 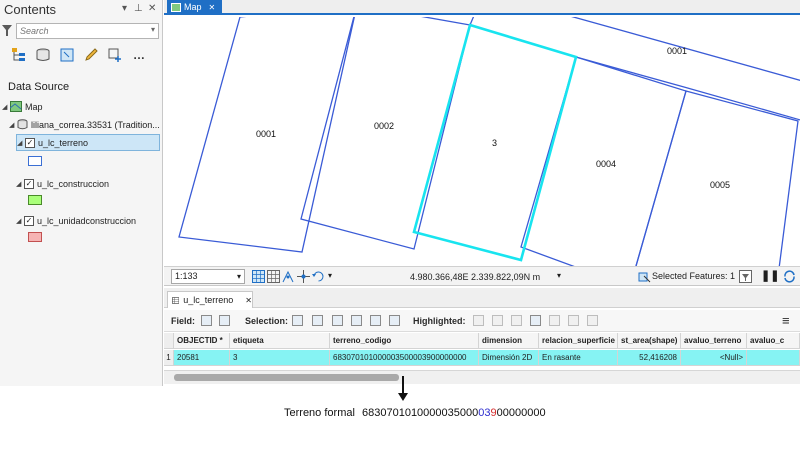 What do you see at coordinates (482, 298) in the screenshot?
I see `table-tab-strip: u_lc_terreno ✕` at bounding box center [482, 298].